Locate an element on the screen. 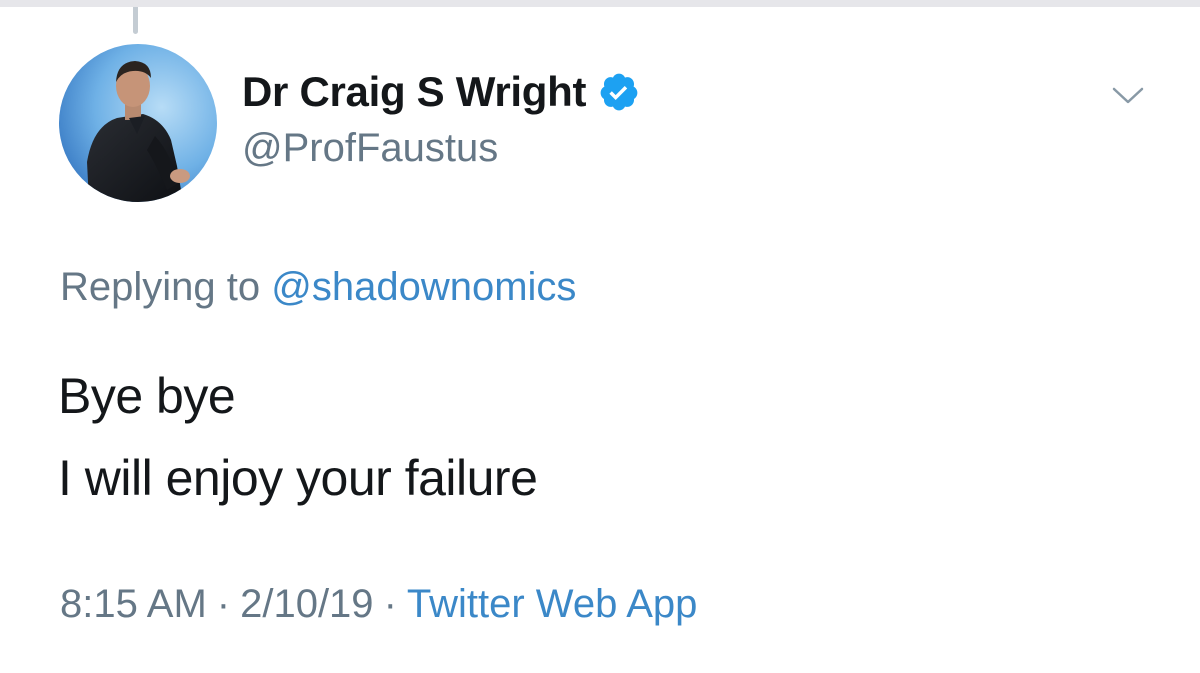 Image resolution: width=1200 pixels, height=673 pixels. tweet-line: Bye bye is located at coordinates (147, 396).